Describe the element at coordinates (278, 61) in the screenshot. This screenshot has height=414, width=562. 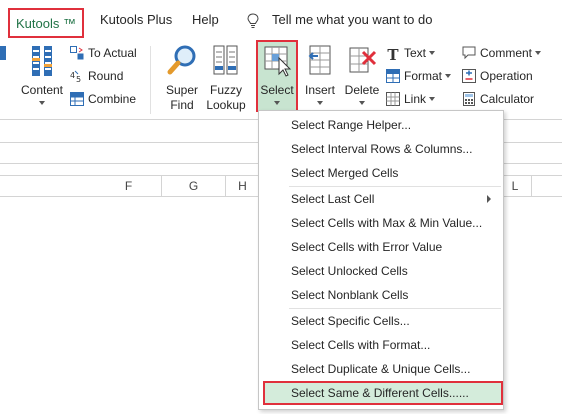
I see `select-cells-icon` at that location.